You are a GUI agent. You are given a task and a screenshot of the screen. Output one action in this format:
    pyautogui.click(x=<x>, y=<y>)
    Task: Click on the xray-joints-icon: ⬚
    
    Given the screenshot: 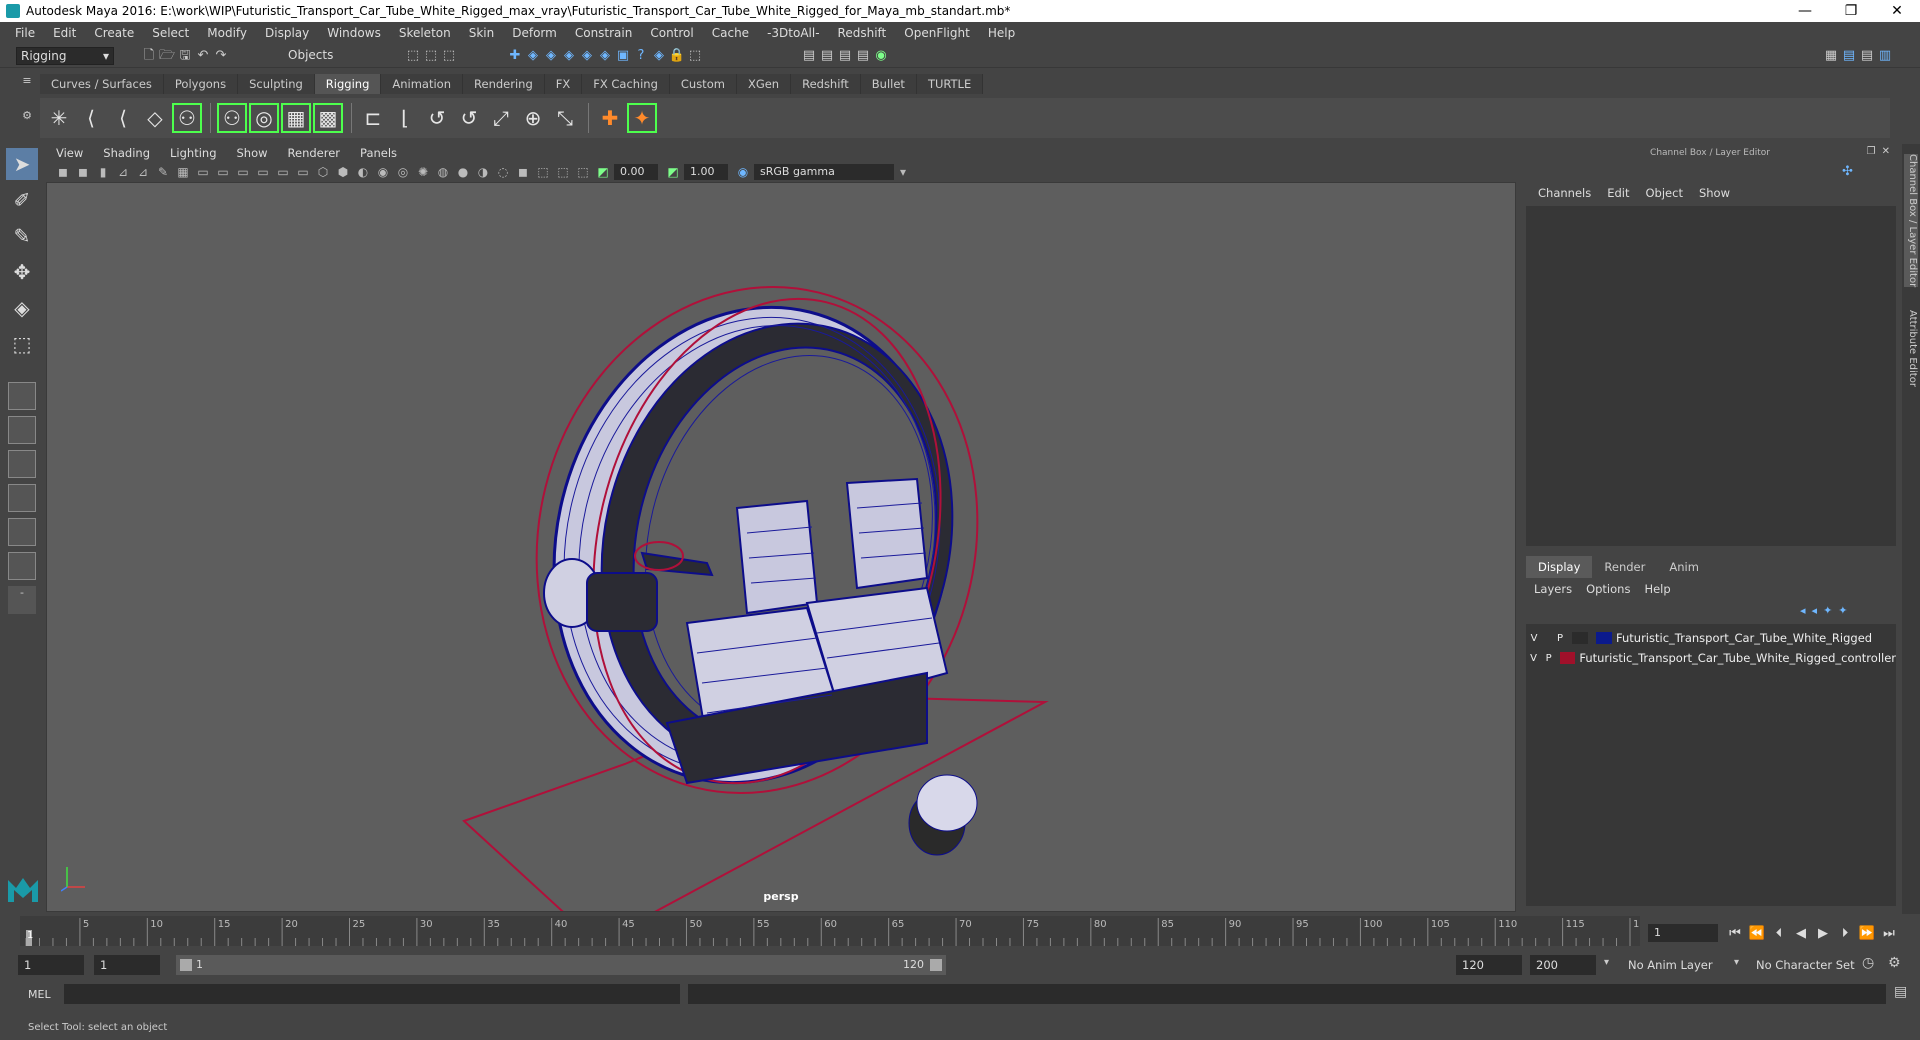 What is the action you would take?
    pyautogui.click(x=563, y=172)
    